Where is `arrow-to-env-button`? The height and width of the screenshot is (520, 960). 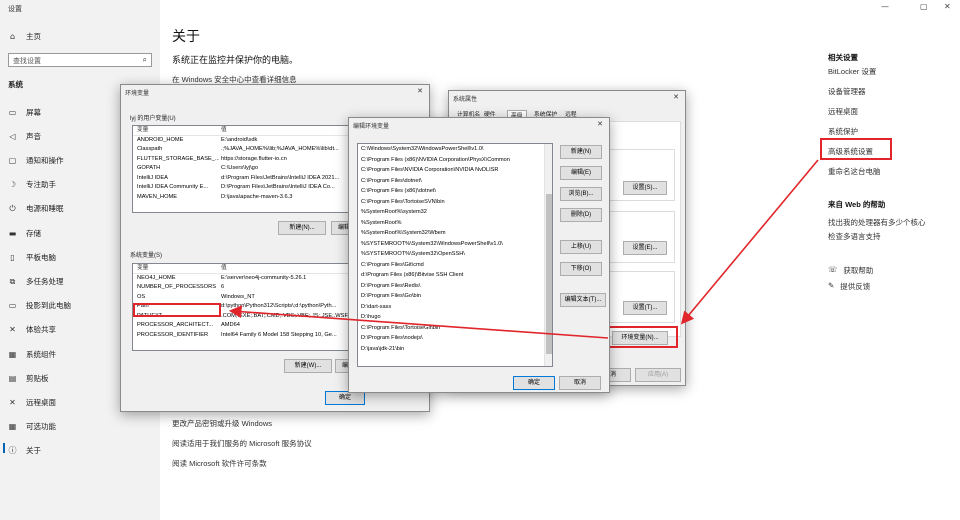 arrow-to-env-button is located at coordinates (749, 242).